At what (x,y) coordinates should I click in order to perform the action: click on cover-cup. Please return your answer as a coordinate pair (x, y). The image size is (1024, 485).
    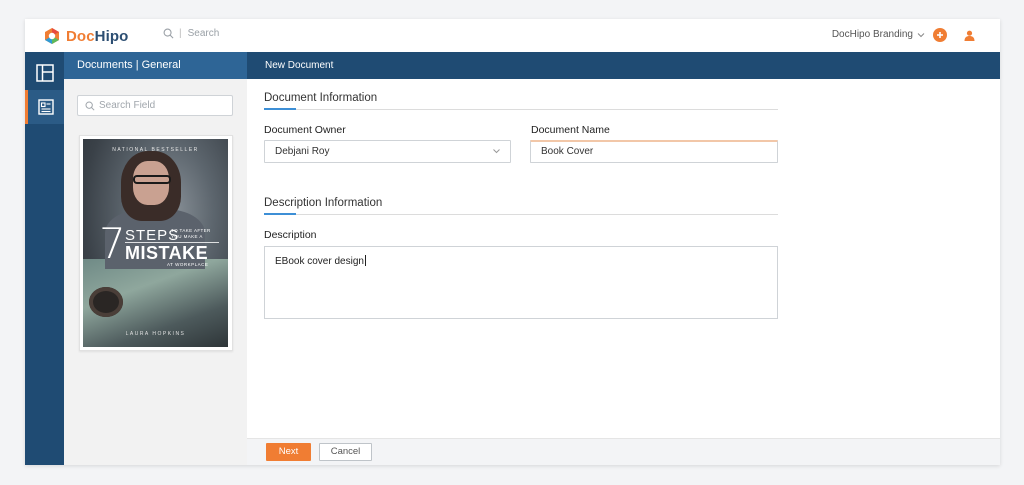
    Looking at the image, I should click on (106, 302).